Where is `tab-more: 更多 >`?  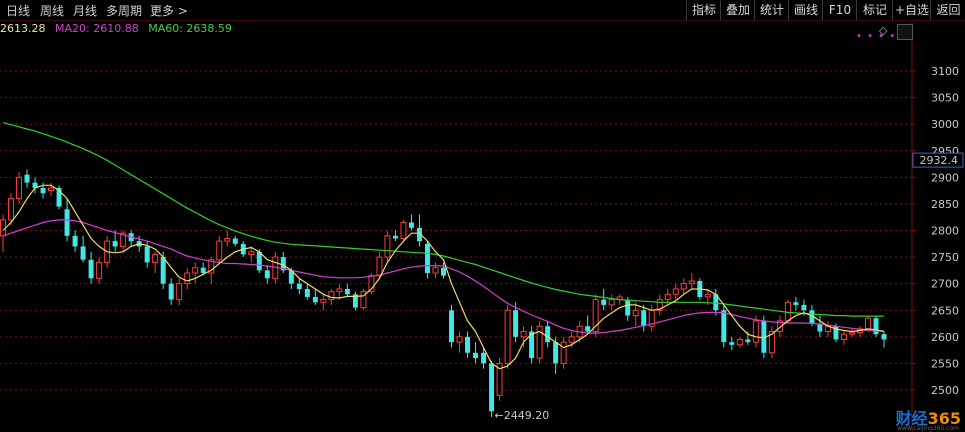 tab-more: 更多 > is located at coordinates (169, 10).